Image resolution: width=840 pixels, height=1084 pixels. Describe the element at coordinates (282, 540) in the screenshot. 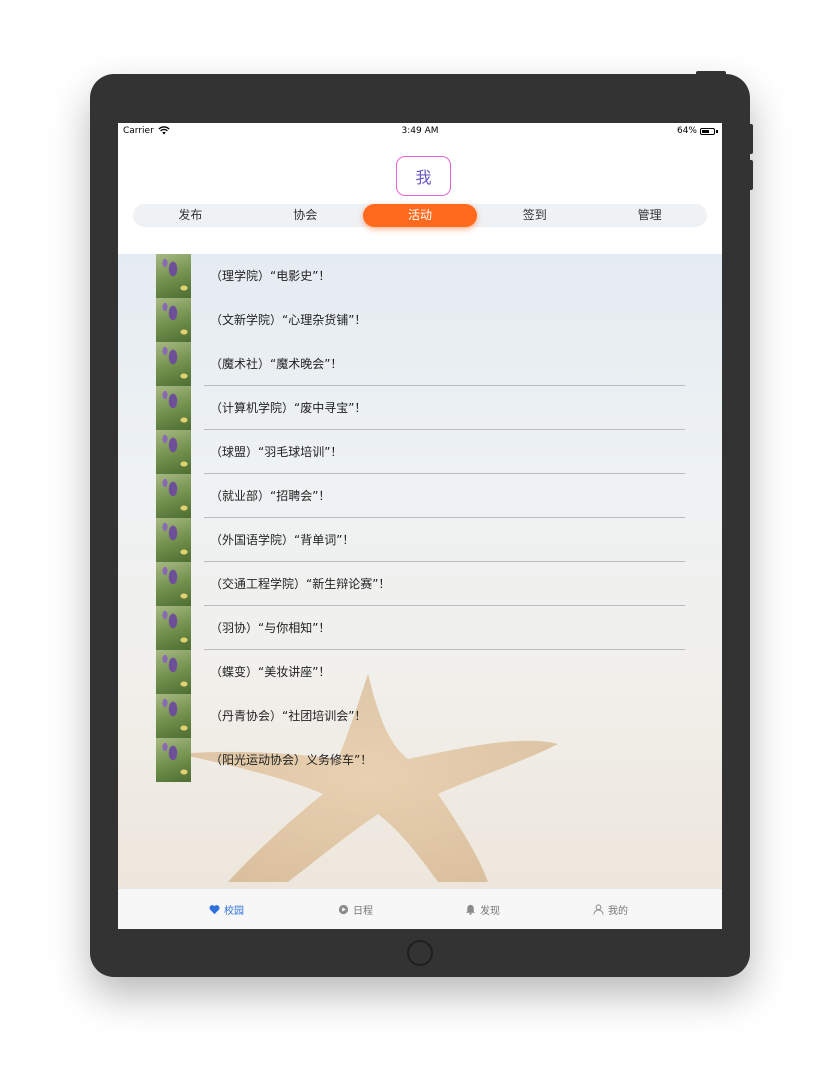

I see `event-title: （外国语学院）“背单词”！` at that location.